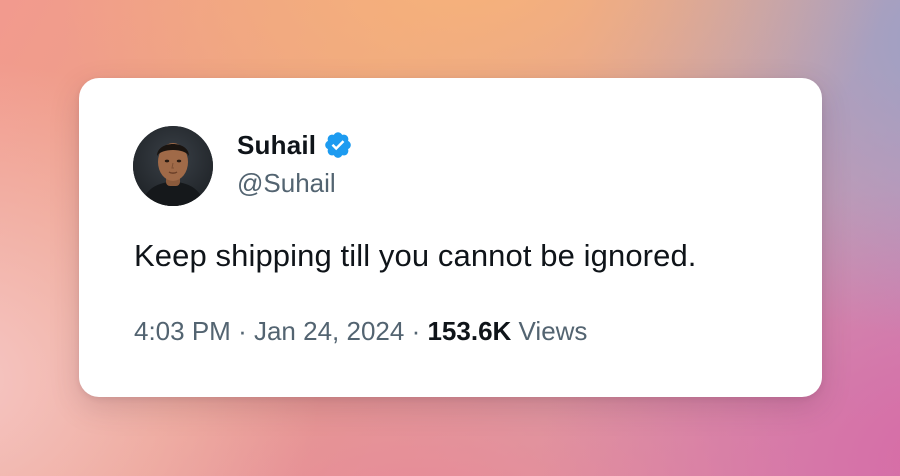  Describe the element at coordinates (553, 331) in the screenshot. I see `views-label: Views` at that location.